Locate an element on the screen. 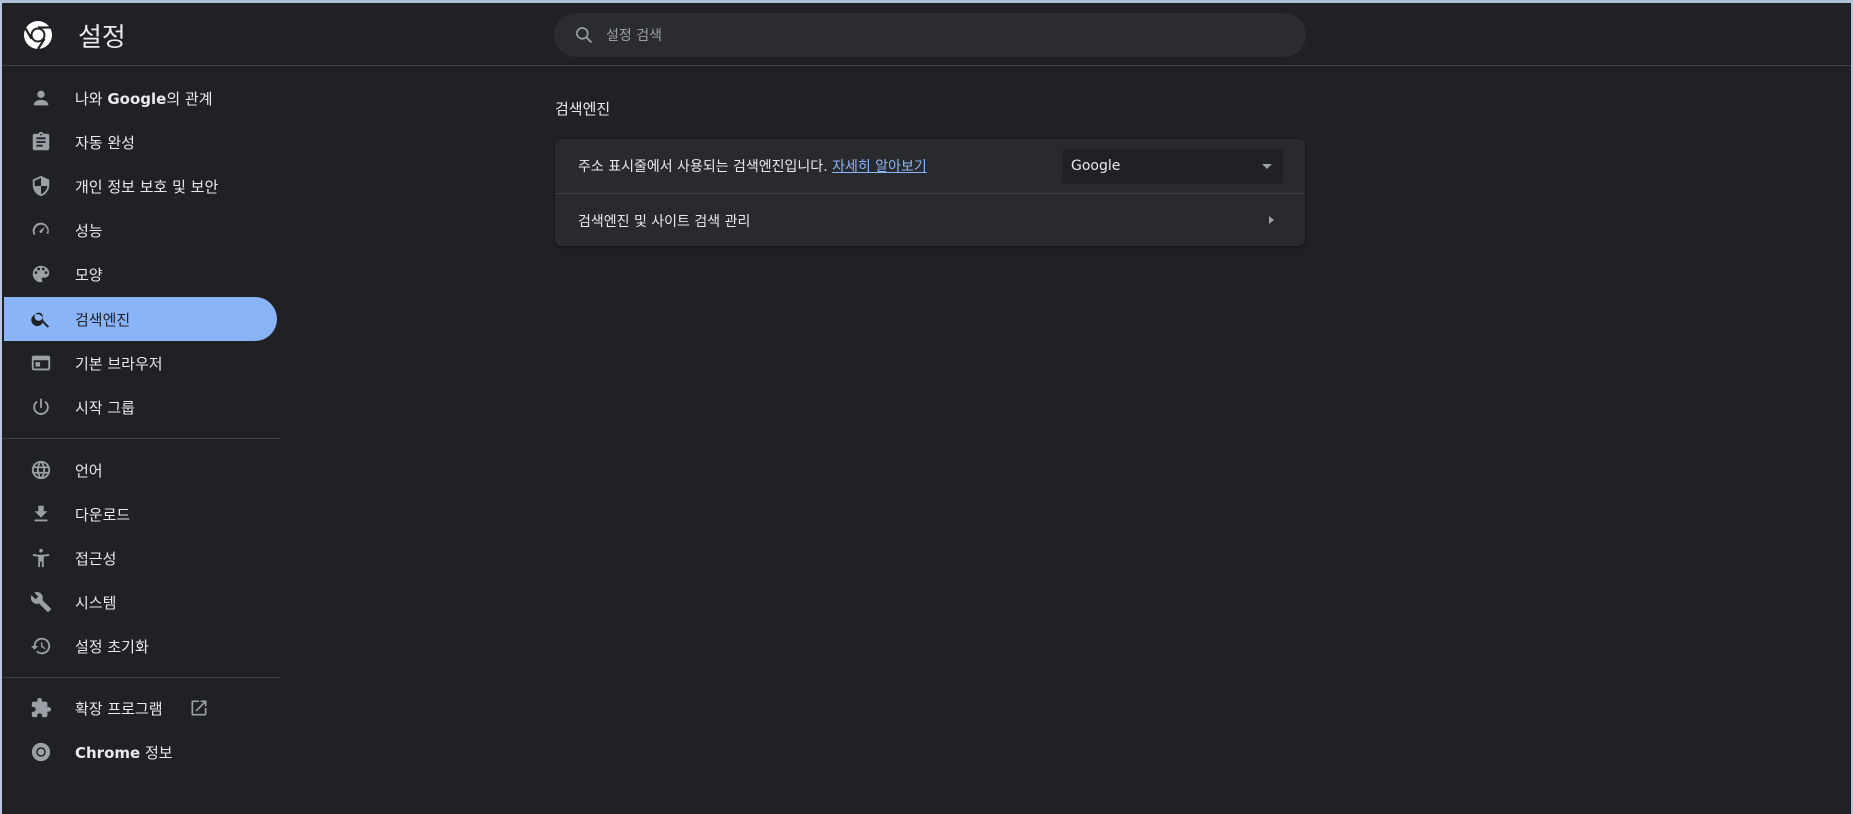 This screenshot has width=1853, height=814. sidebar-item-reset-settings: 설정 초기화 is located at coordinates (140, 646).